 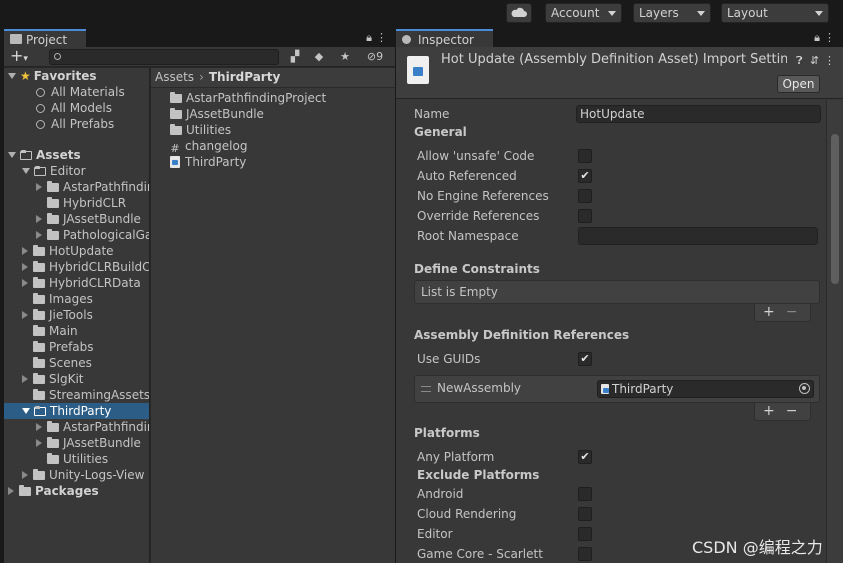 What do you see at coordinates (52, 379) in the screenshot?
I see `tree-item-folder: SlgKit` at bounding box center [52, 379].